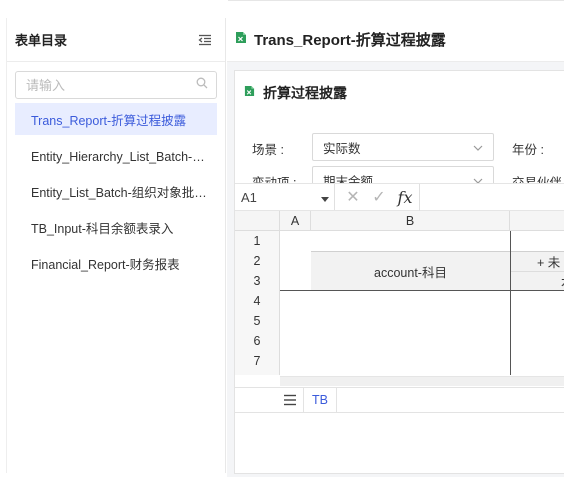 This screenshot has height=477, width=564. I want to click on frozen-row-line, so click(422, 290).